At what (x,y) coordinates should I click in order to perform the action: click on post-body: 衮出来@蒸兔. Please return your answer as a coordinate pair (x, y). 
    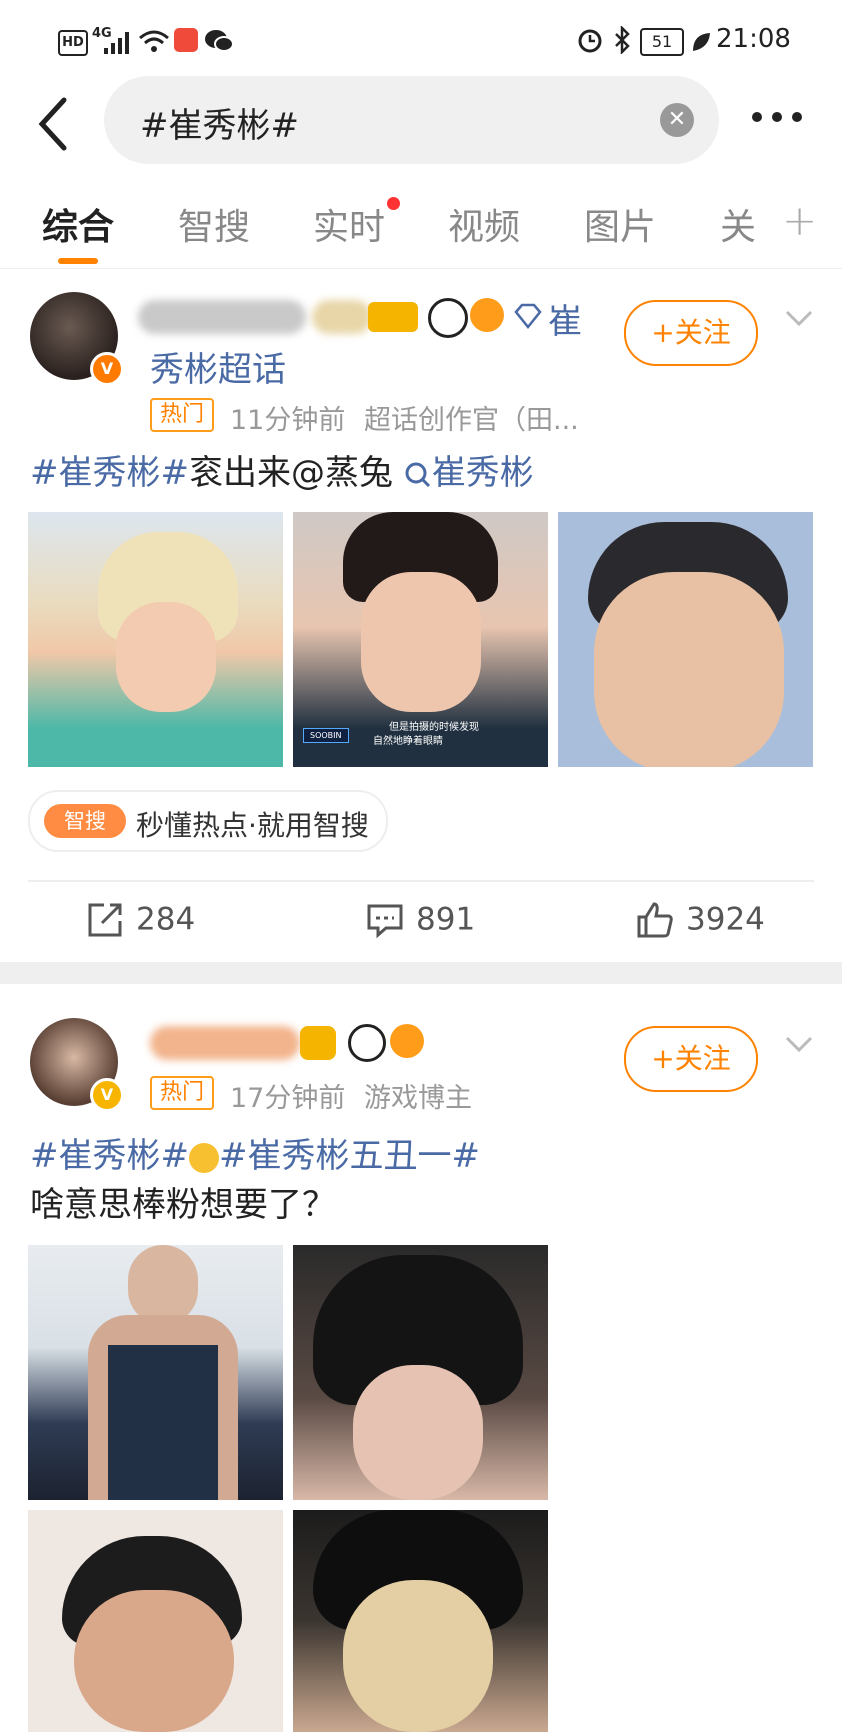
    Looking at the image, I should click on (290, 473).